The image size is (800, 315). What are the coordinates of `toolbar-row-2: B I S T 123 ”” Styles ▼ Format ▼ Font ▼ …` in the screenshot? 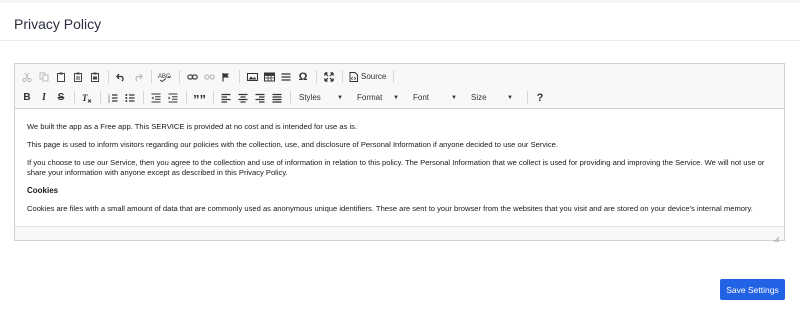 It's located at (401, 97).